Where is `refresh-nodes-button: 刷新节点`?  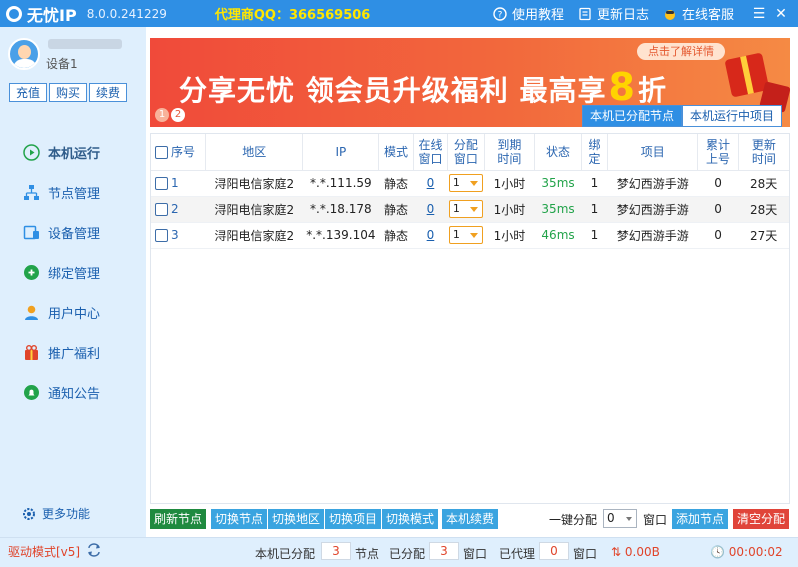 refresh-nodes-button: 刷新节点 is located at coordinates (178, 519).